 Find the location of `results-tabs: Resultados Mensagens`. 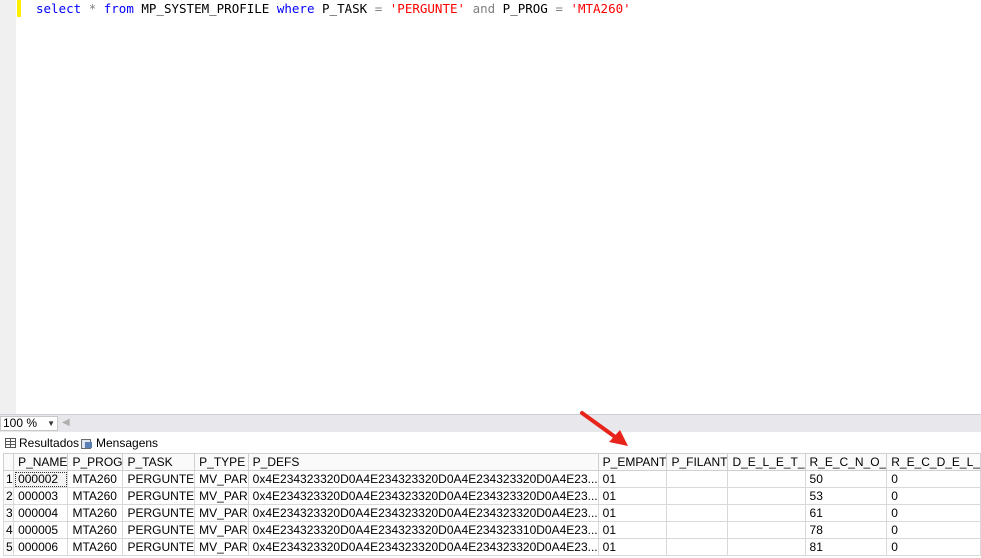

results-tabs: Resultados Mensagens is located at coordinates (490, 443).